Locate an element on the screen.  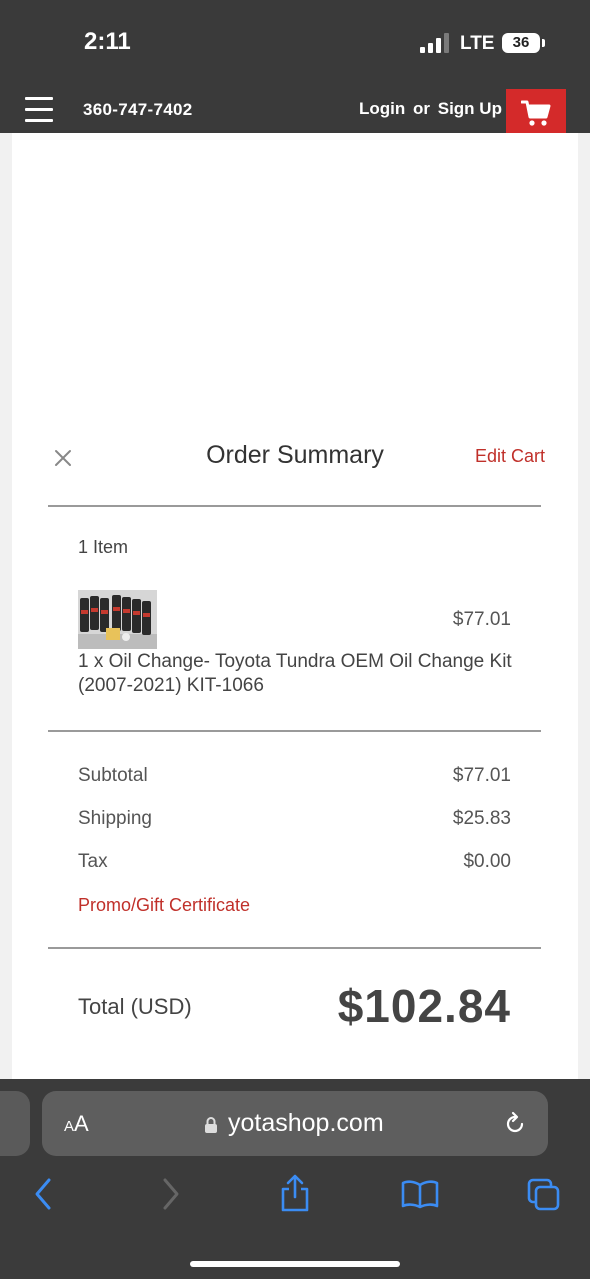
subtotal-value: $77.01 is located at coordinates (481, 775).